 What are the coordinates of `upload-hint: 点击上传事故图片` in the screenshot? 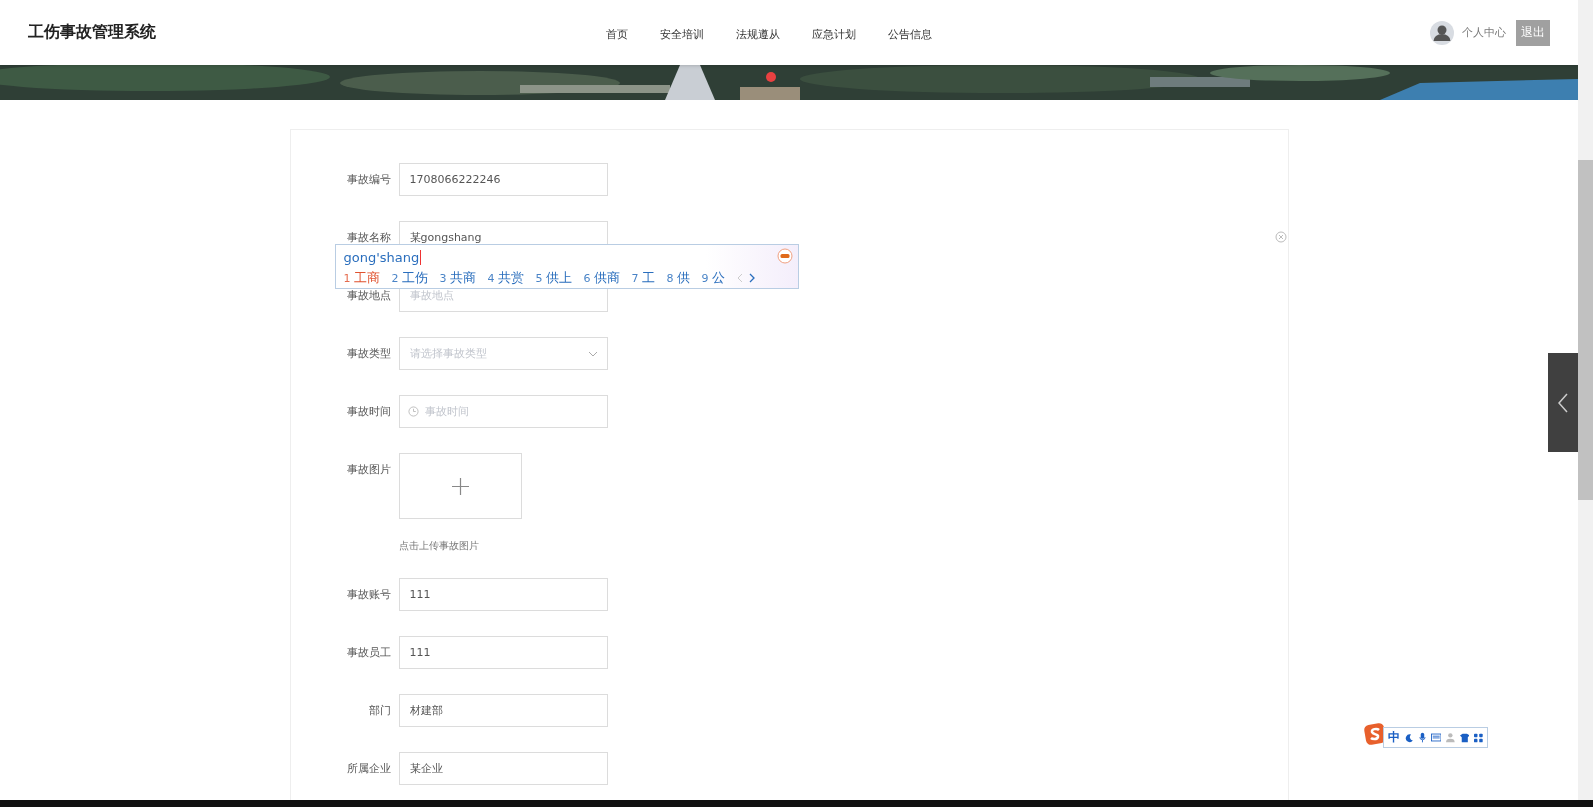 It's located at (439, 546).